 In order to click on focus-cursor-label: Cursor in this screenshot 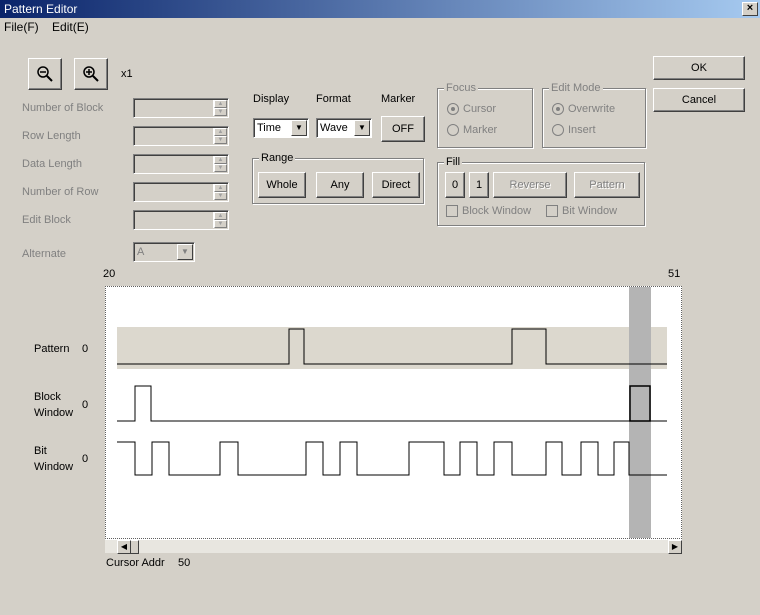, I will do `click(480, 109)`.